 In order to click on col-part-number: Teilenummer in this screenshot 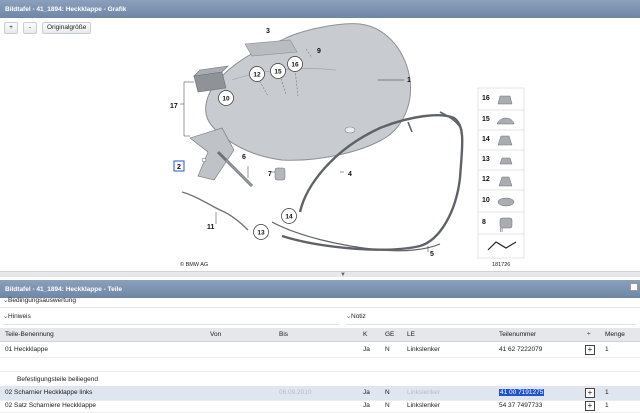, I will do `click(517, 334)`.